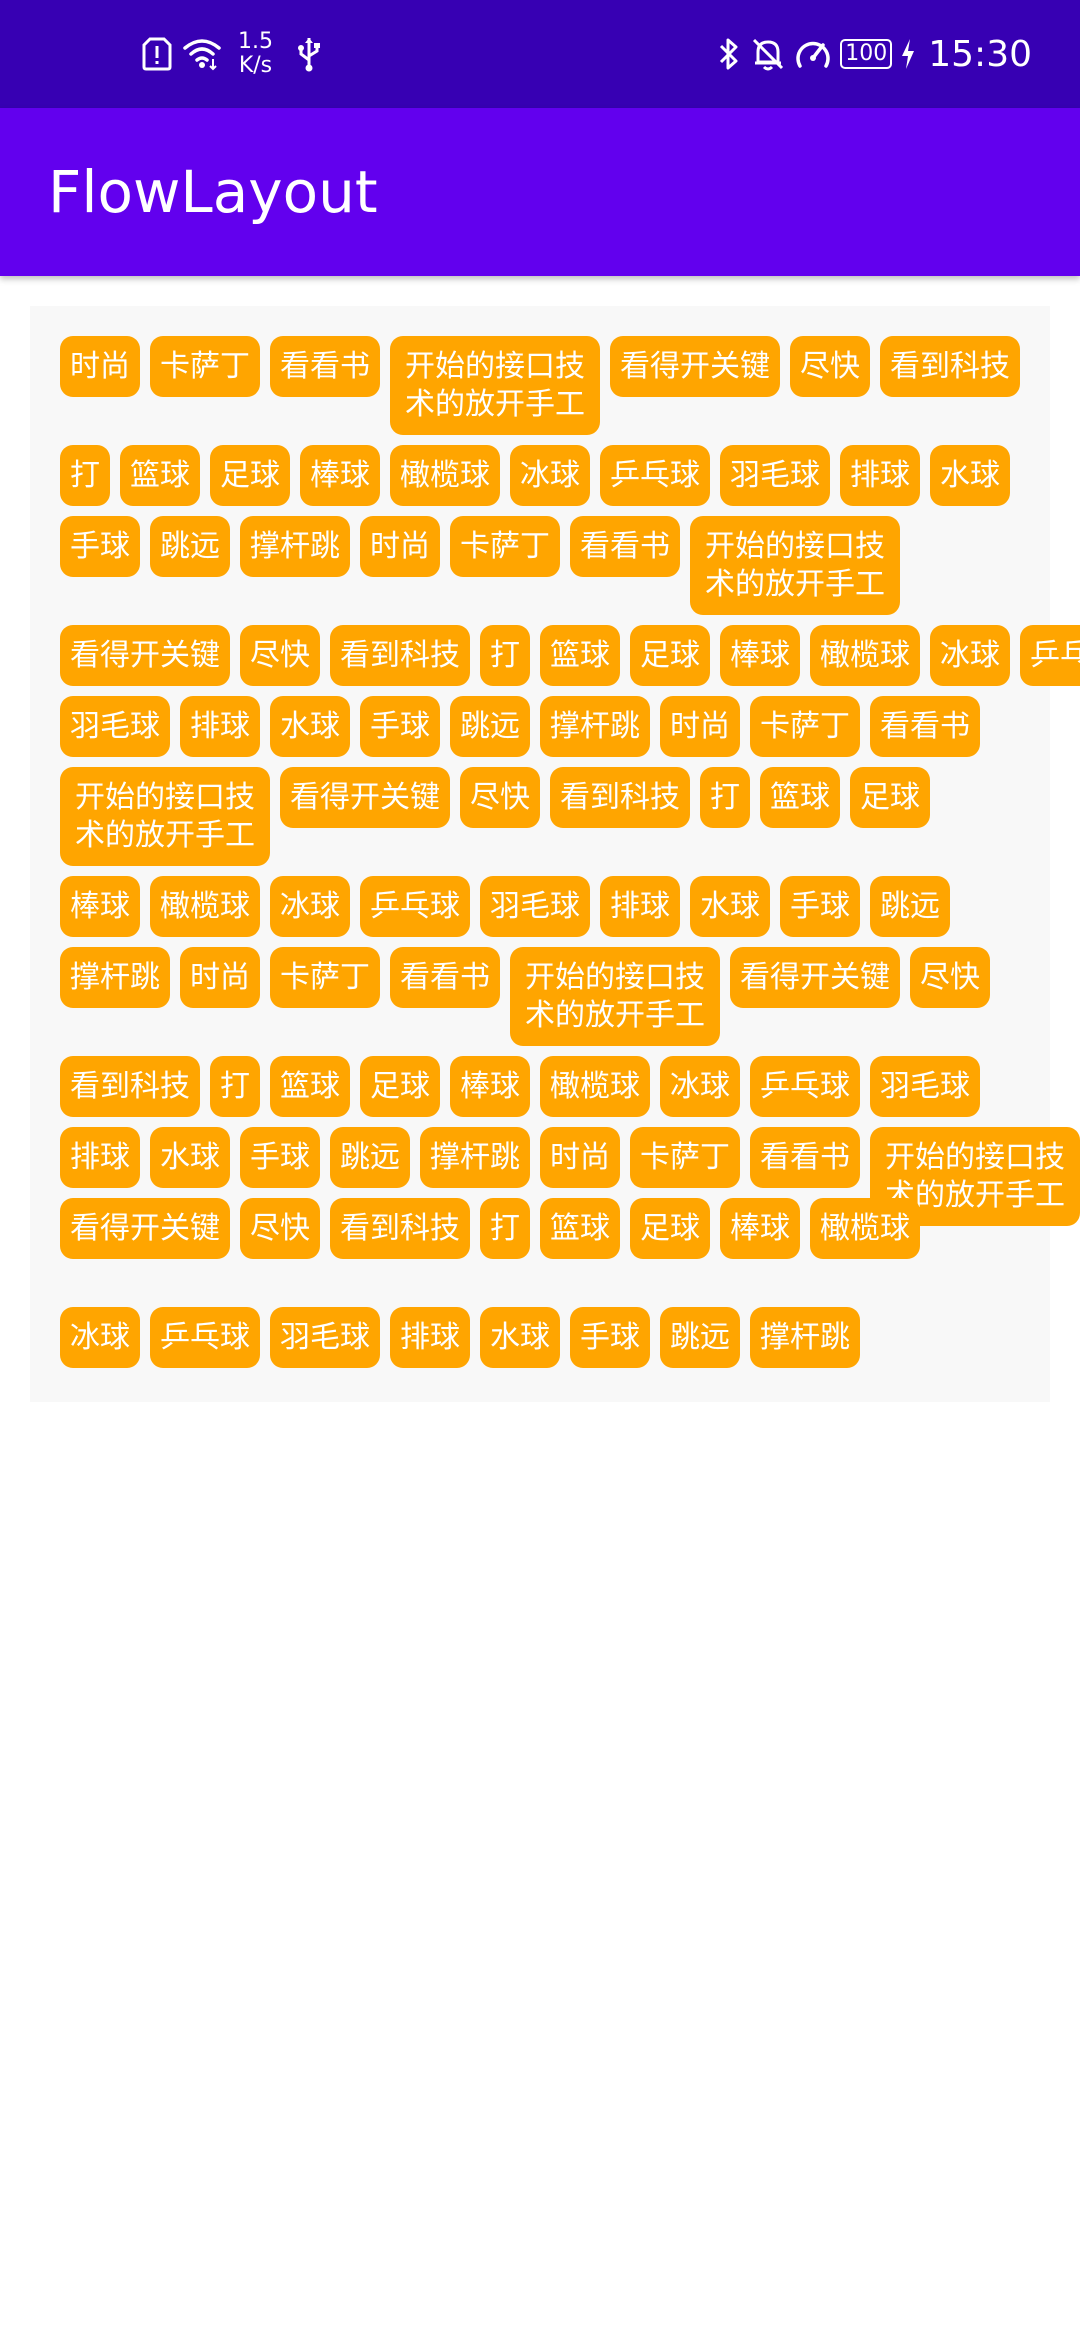 The width and height of the screenshot is (1080, 2340). I want to click on bell-off-icon, so click(768, 54).